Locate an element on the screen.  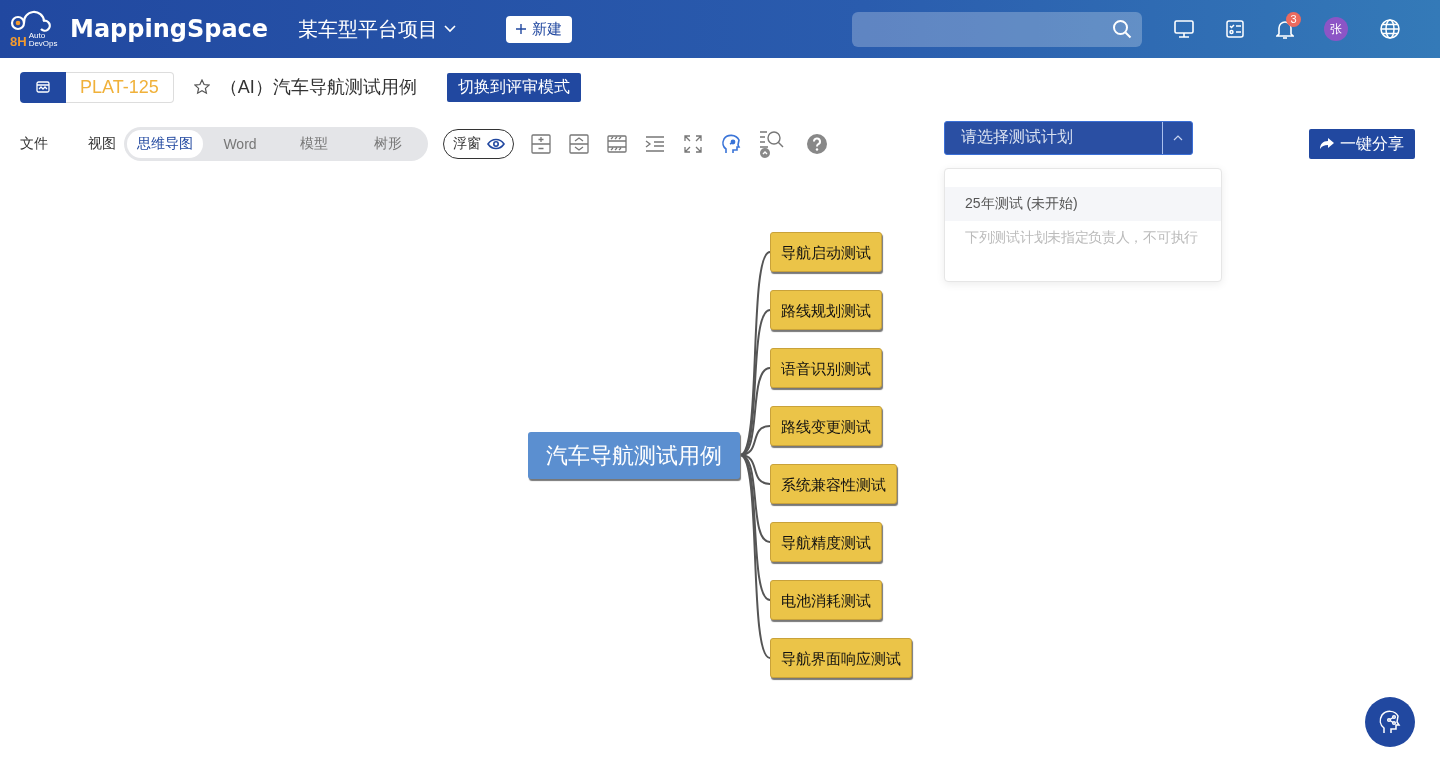
view-tab: 树形 is located at coordinates (388, 144).